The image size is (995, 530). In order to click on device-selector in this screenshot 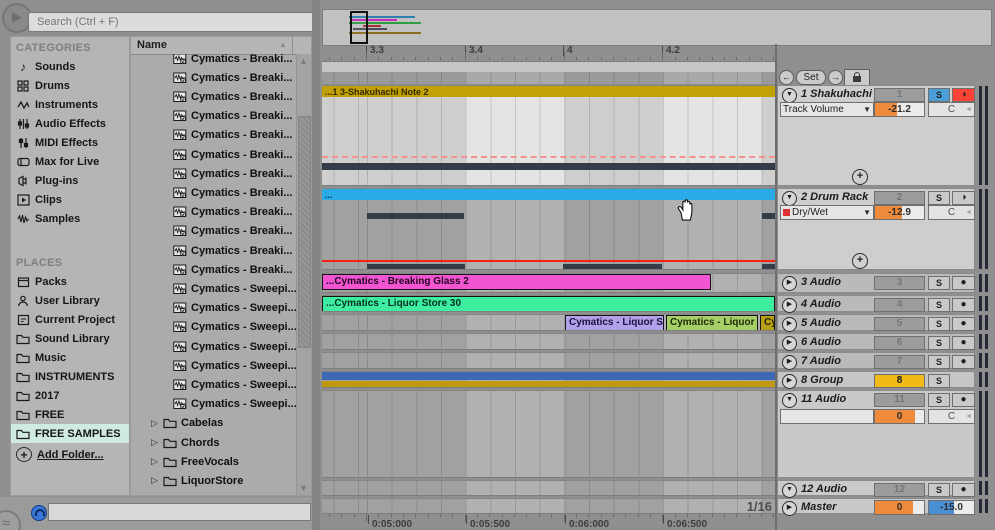, I will do `click(827, 416)`.